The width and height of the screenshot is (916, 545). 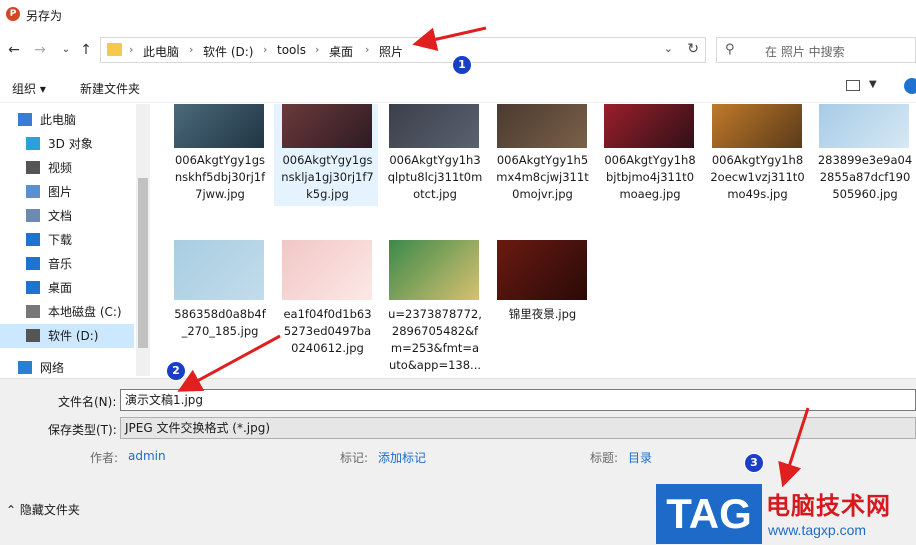 What do you see at coordinates (754, 463) in the screenshot?
I see `annotation-marker-3: 3` at bounding box center [754, 463].